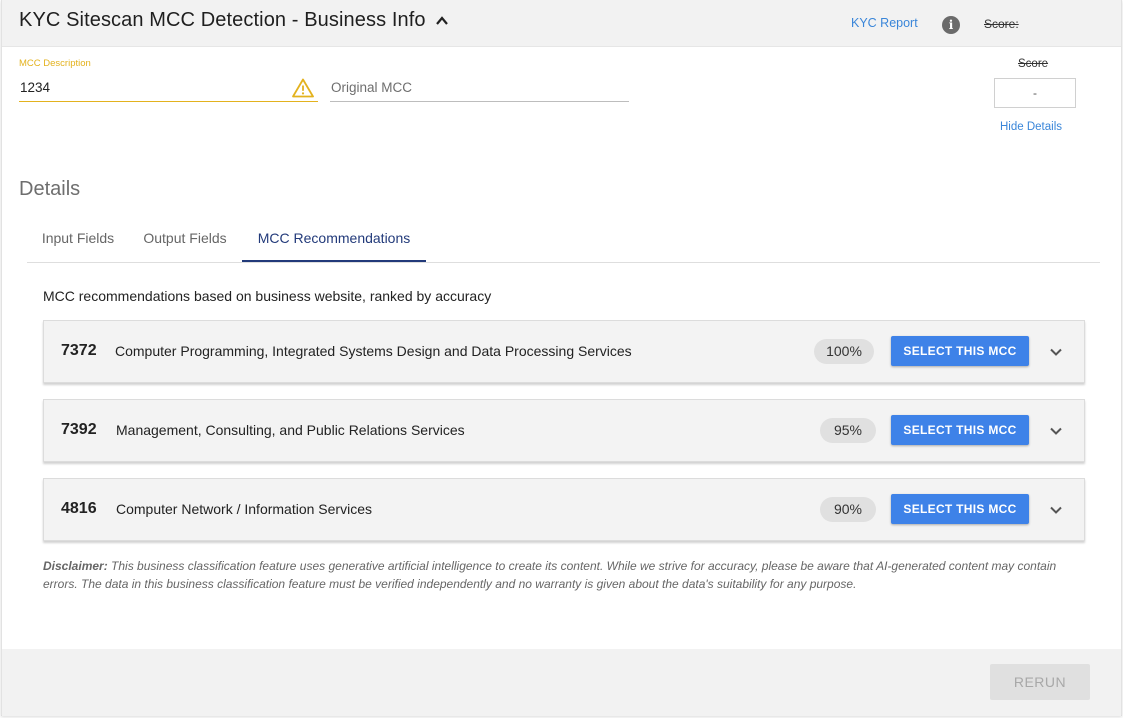 Image resolution: width=1123 pixels, height=718 pixels. I want to click on mcc-code: 7392, so click(79, 429).